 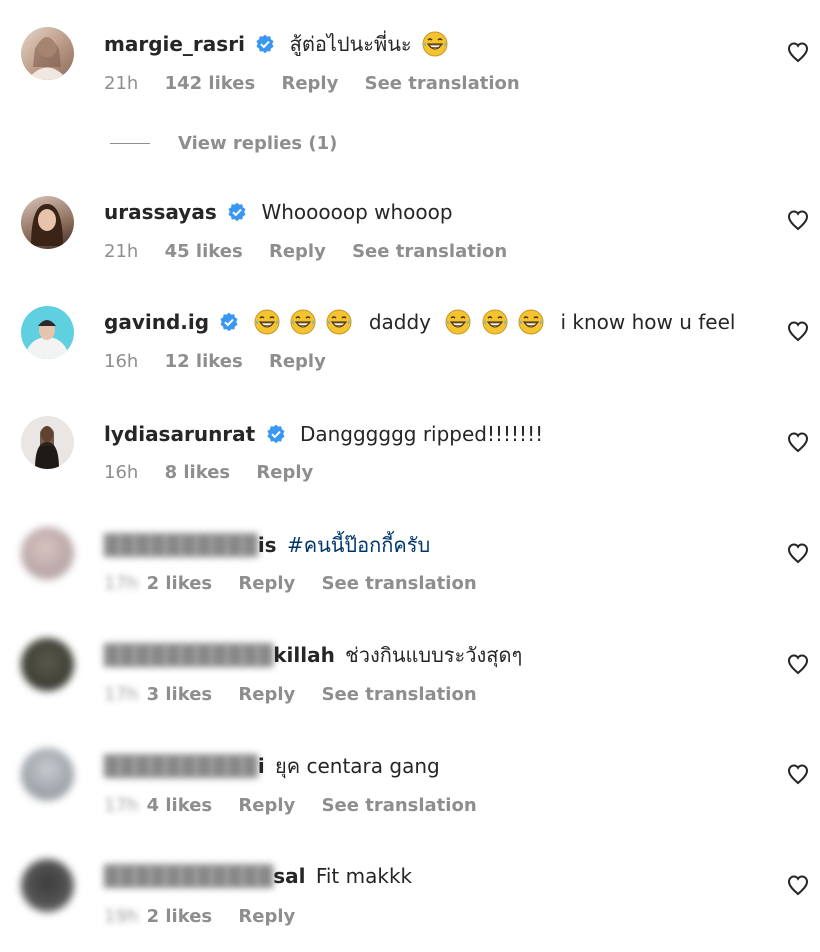 I want to click on comment-likes-count: 4 likes, so click(x=180, y=805).